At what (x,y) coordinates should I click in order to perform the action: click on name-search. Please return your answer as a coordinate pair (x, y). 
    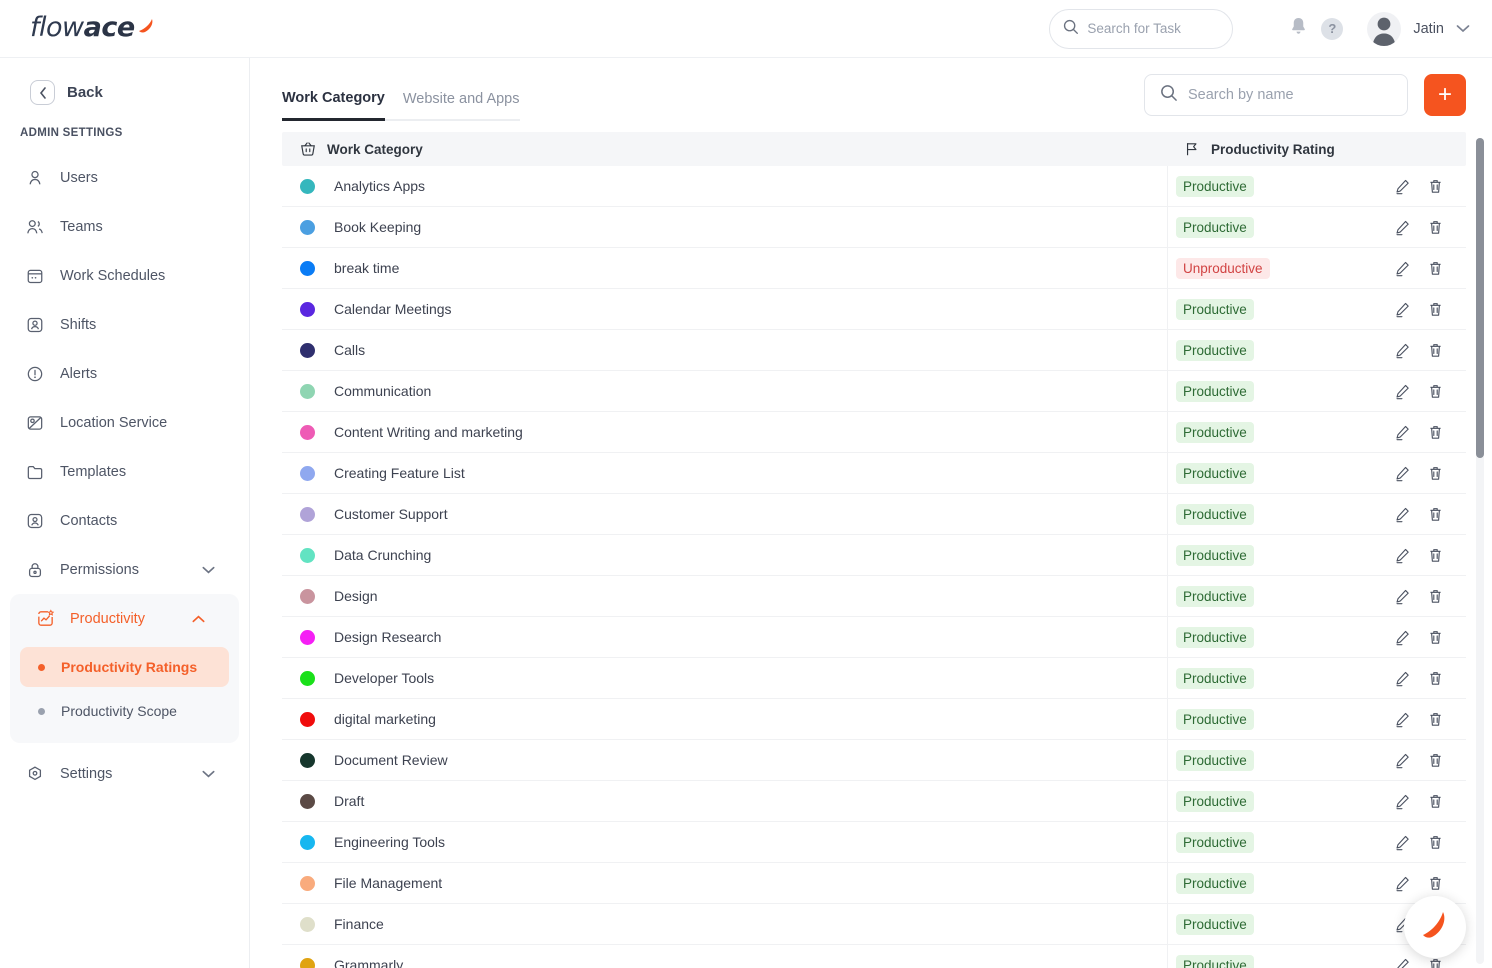
    Looking at the image, I should click on (1276, 95).